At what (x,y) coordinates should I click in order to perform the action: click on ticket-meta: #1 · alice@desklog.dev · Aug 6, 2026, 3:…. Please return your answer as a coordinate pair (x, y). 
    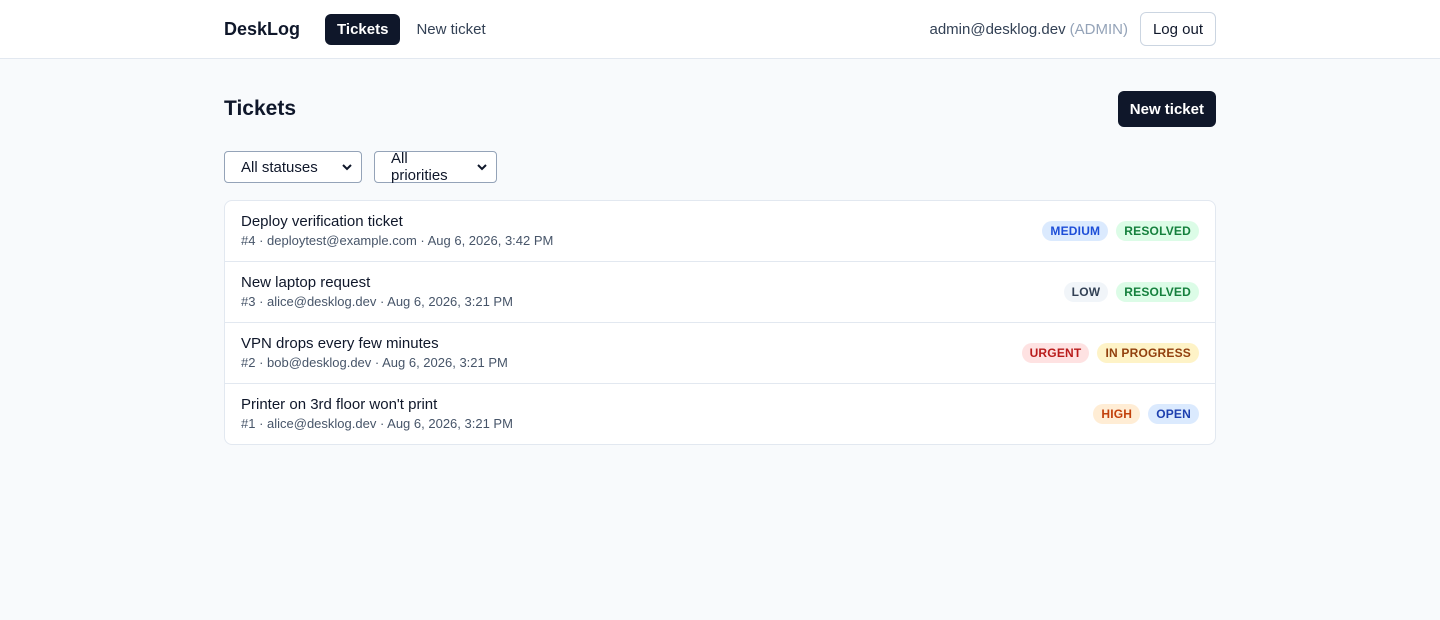
    Looking at the image, I should click on (377, 423).